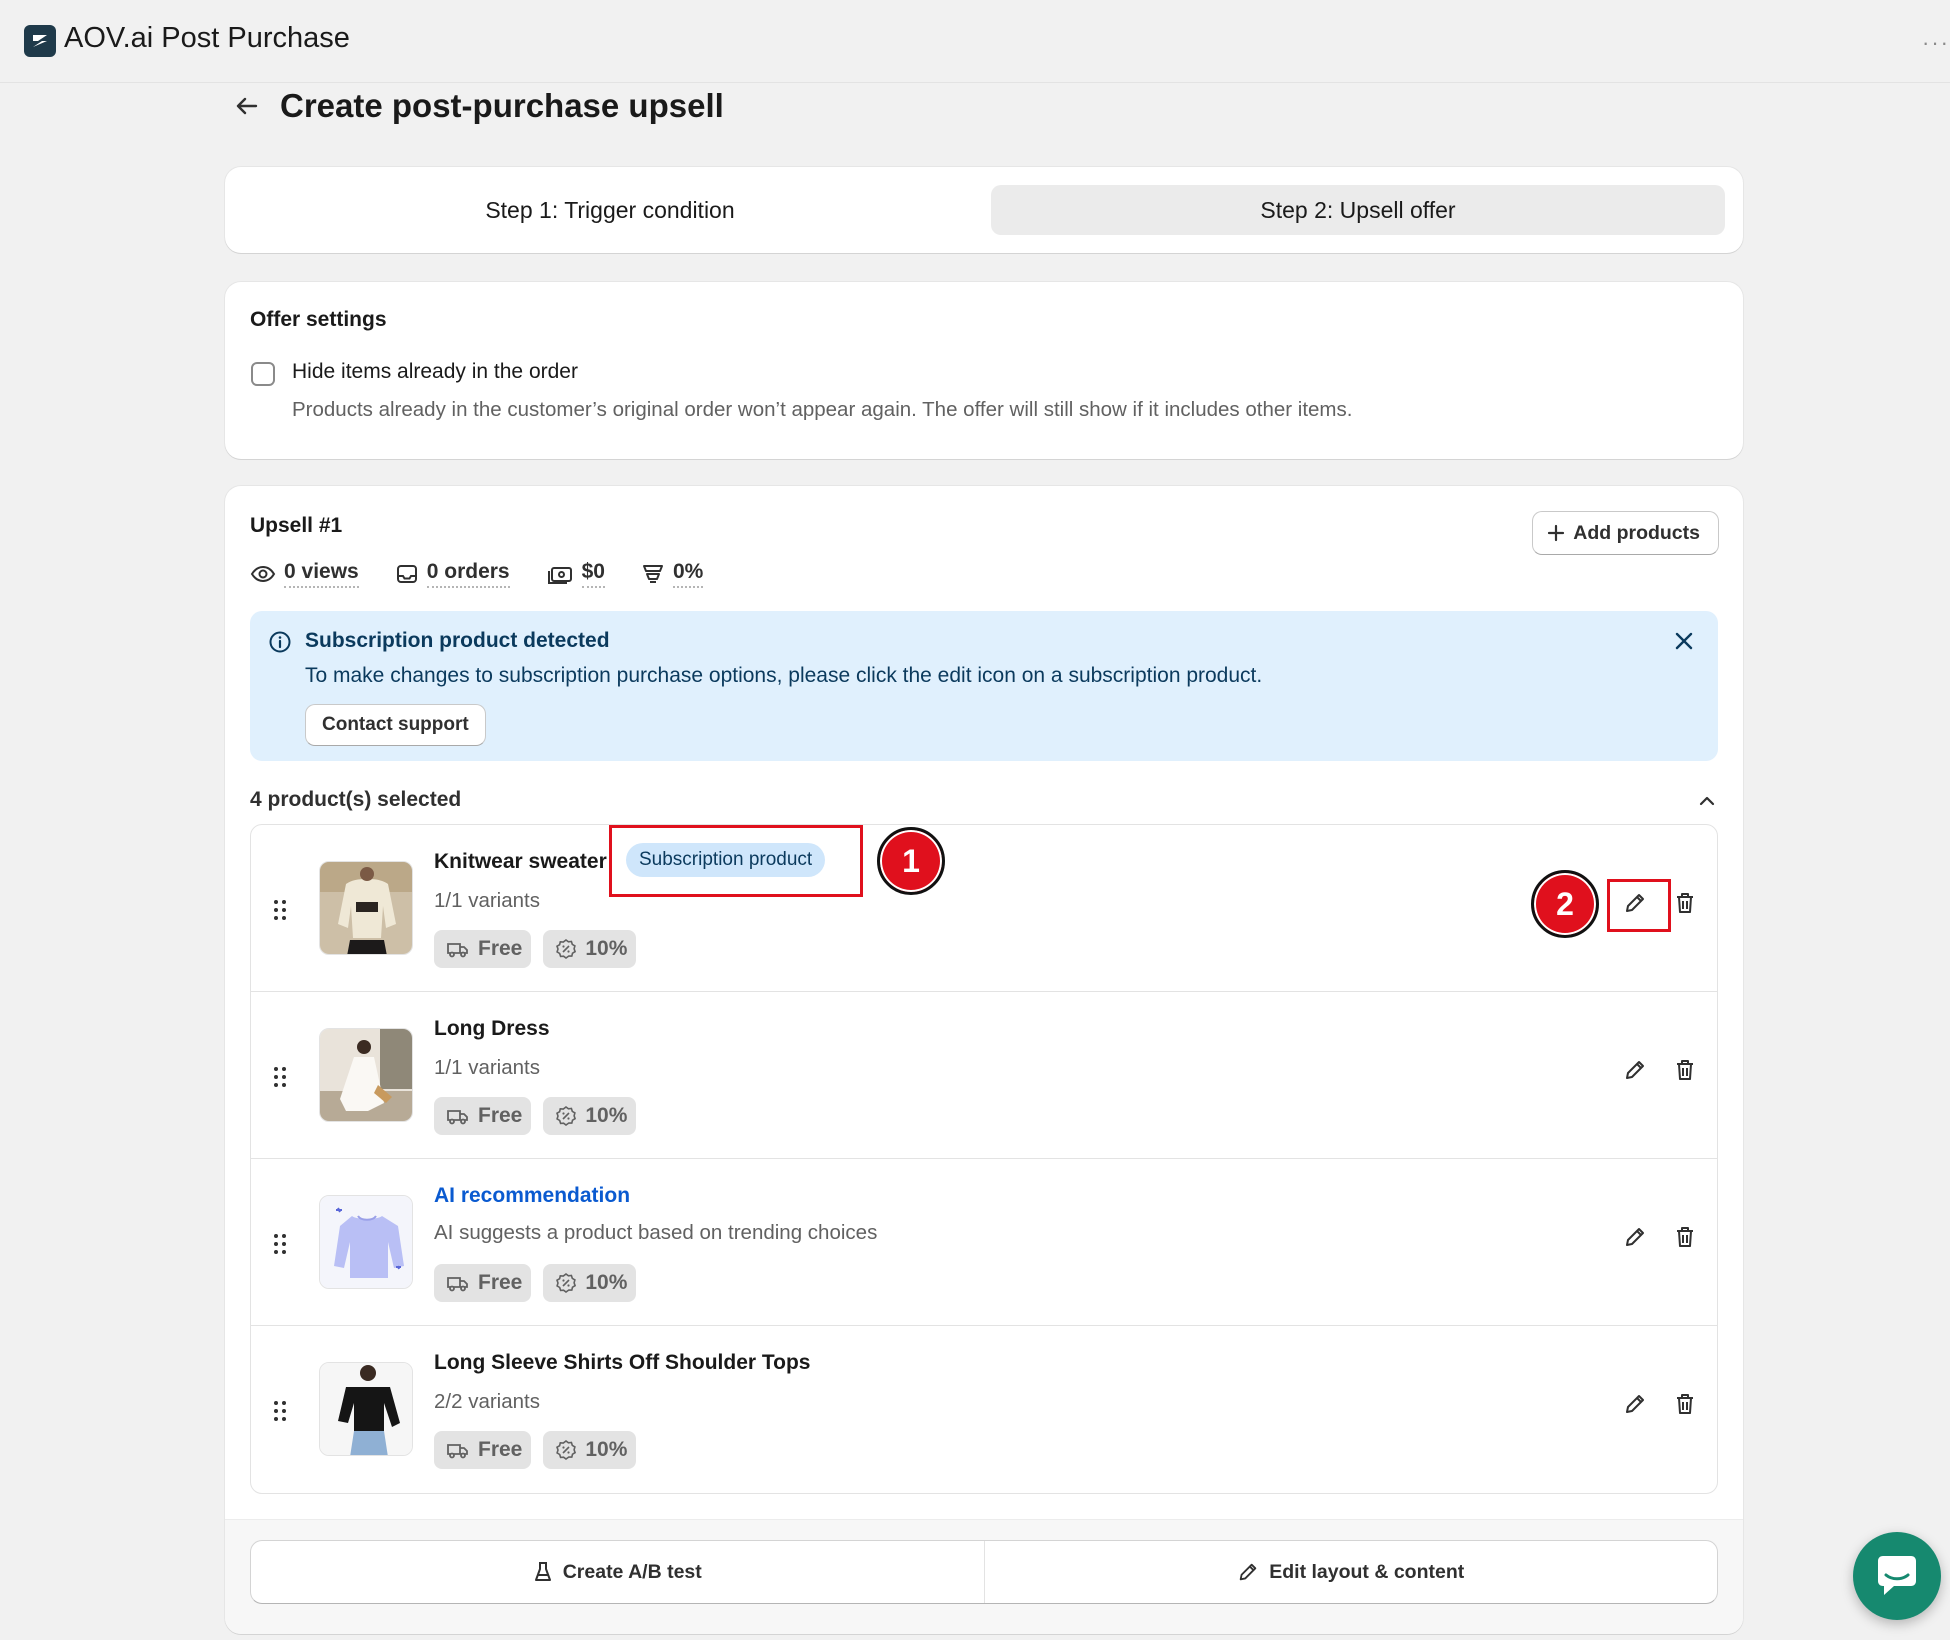 The width and height of the screenshot is (1950, 1640). What do you see at coordinates (975, 41) in the screenshot?
I see `top-bar: AOV.ai Post Purchase ···` at bounding box center [975, 41].